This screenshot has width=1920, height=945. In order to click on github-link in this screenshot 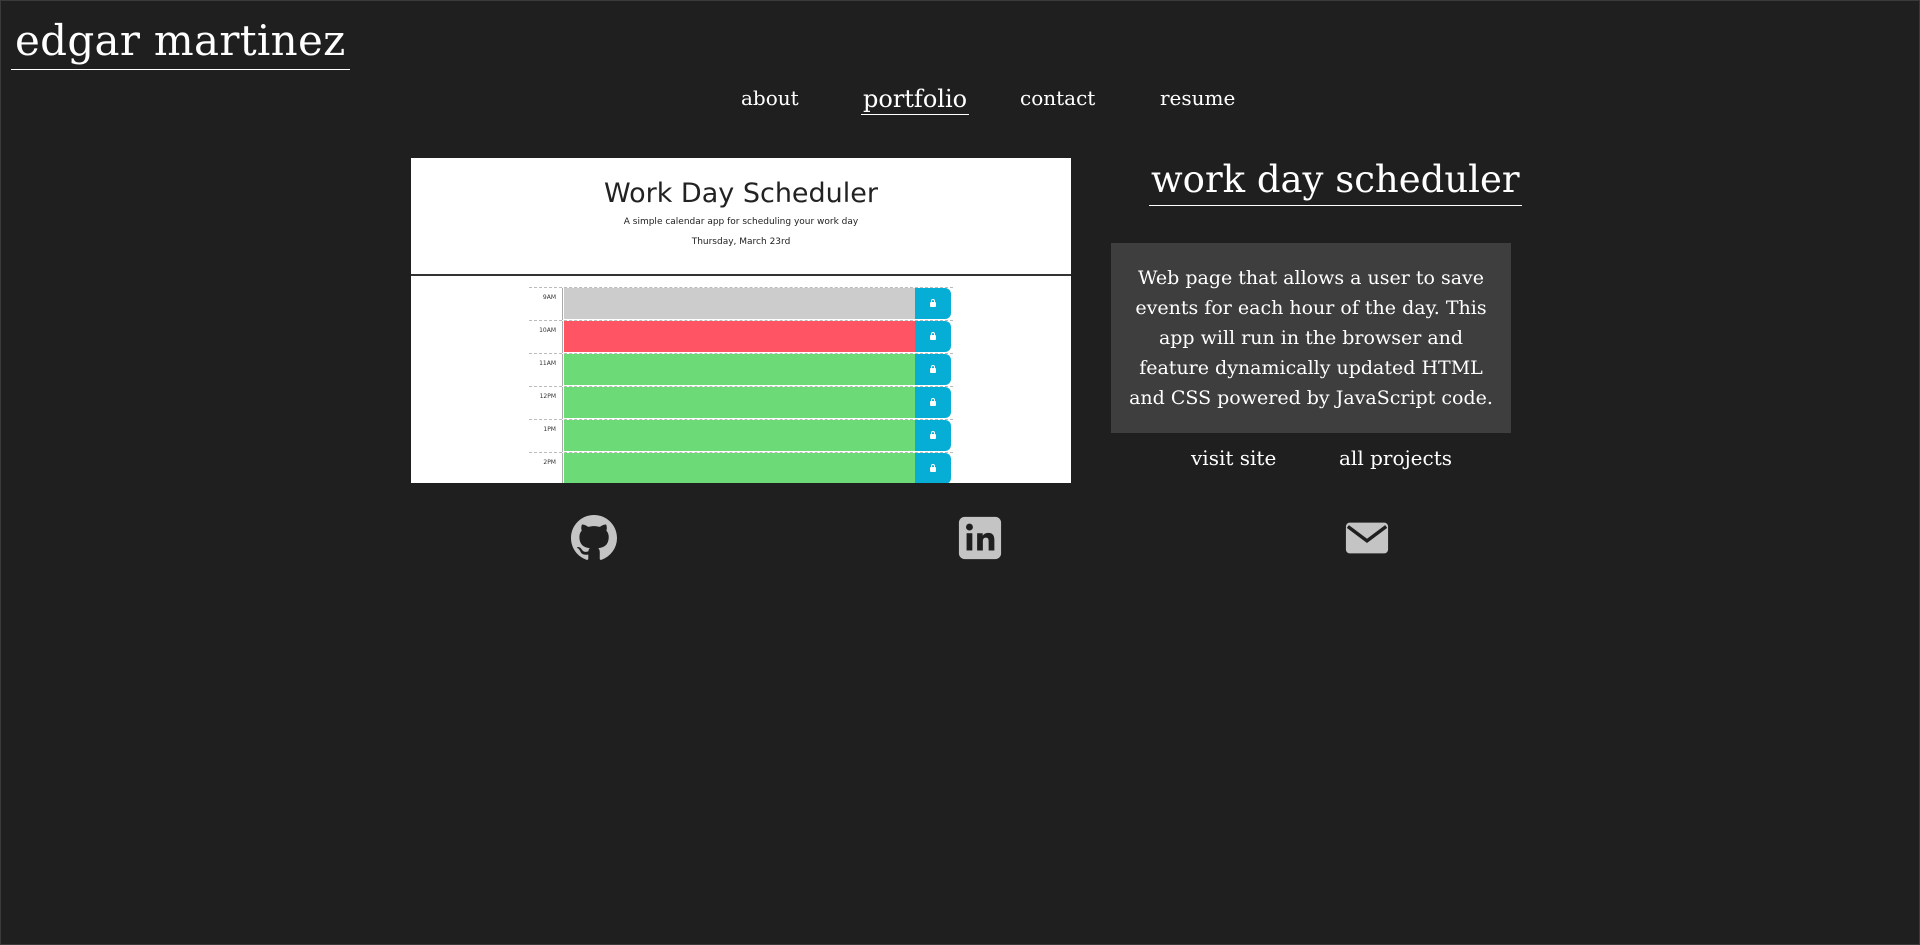, I will do `click(594, 538)`.